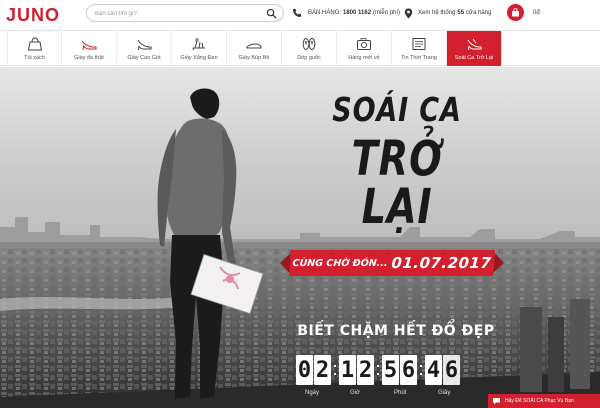 This screenshot has width=600, height=408. Describe the element at coordinates (536, 13) in the screenshot. I see `cart-total: 0đ` at that location.